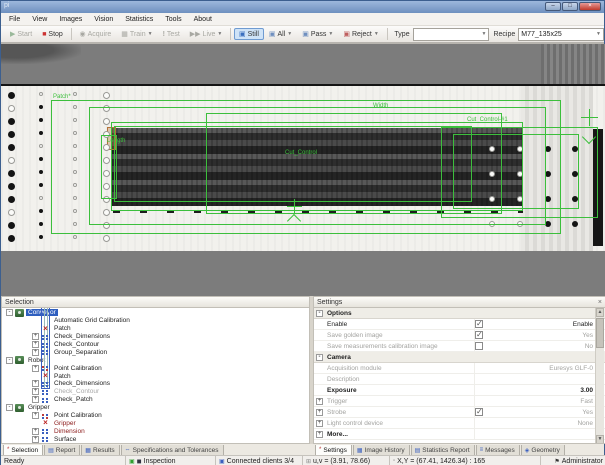 The height and width of the screenshot is (465, 605). Describe the element at coordinates (155, 431) in the screenshot. I see `tree-item-dimension: + Dimension` at that location.